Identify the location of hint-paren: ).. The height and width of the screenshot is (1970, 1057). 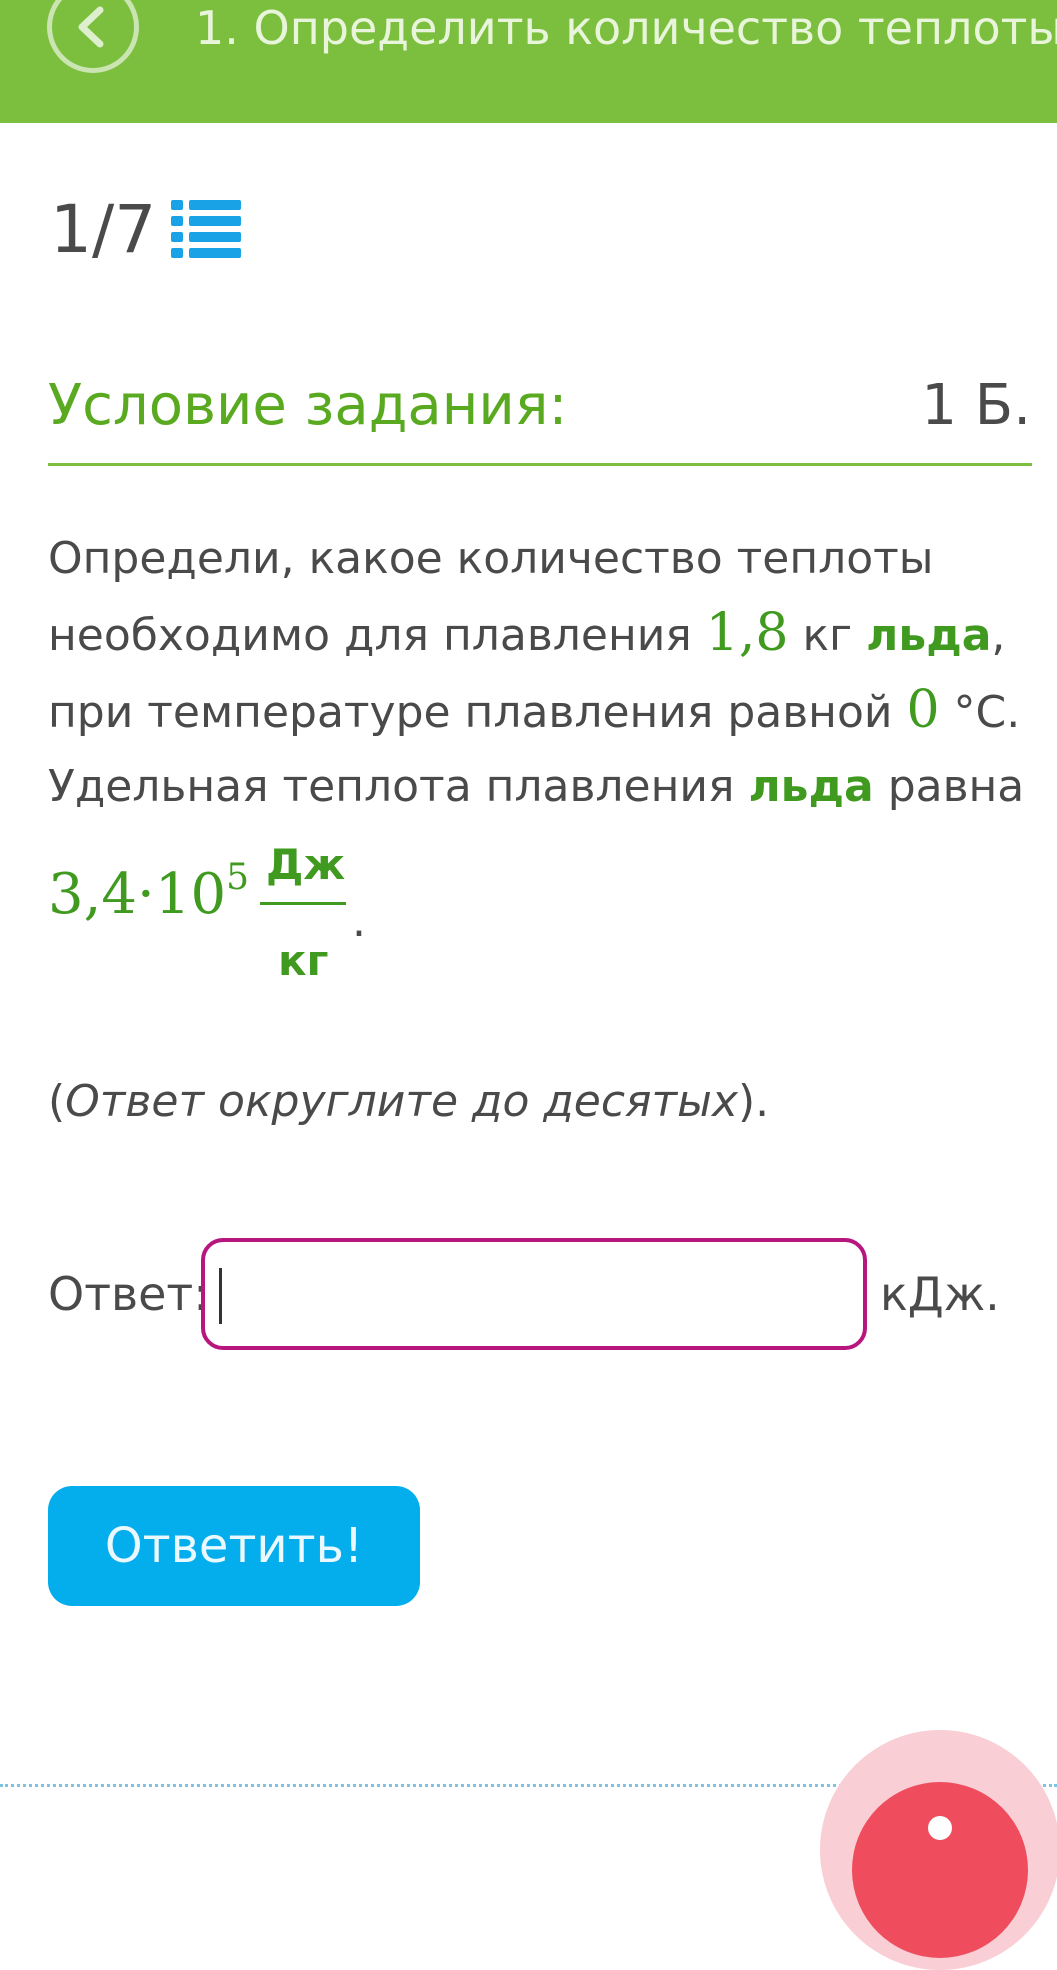
(753, 1101).